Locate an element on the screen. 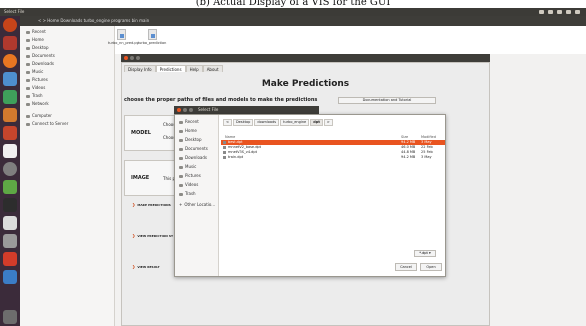 The width and height of the screenshot is (586, 326). chevron-down-icon: ▾ is located at coordinates (430, 253).